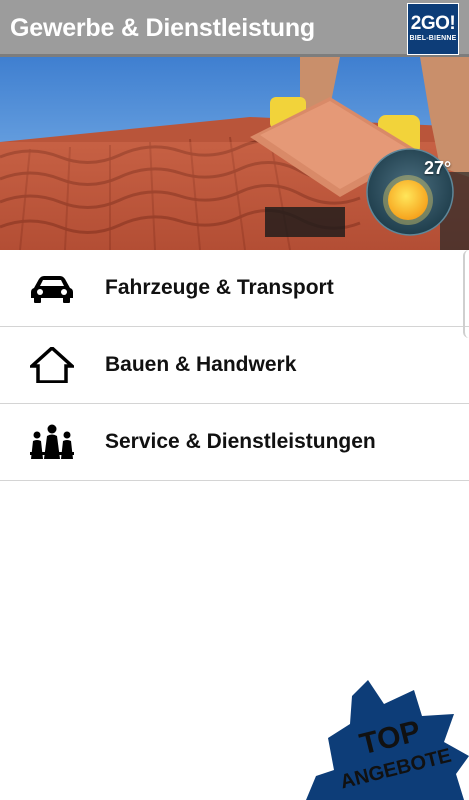  I want to click on top-offers-badge: TOP ANGEBOTE, so click(387, 740).